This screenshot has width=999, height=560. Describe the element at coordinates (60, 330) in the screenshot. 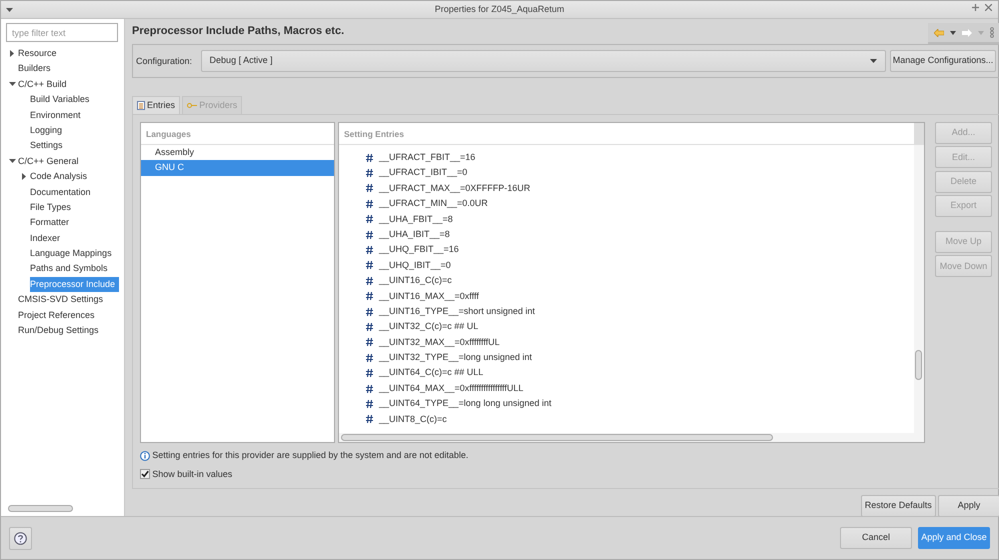

I see `tree-item: Run/Debug Settings` at that location.